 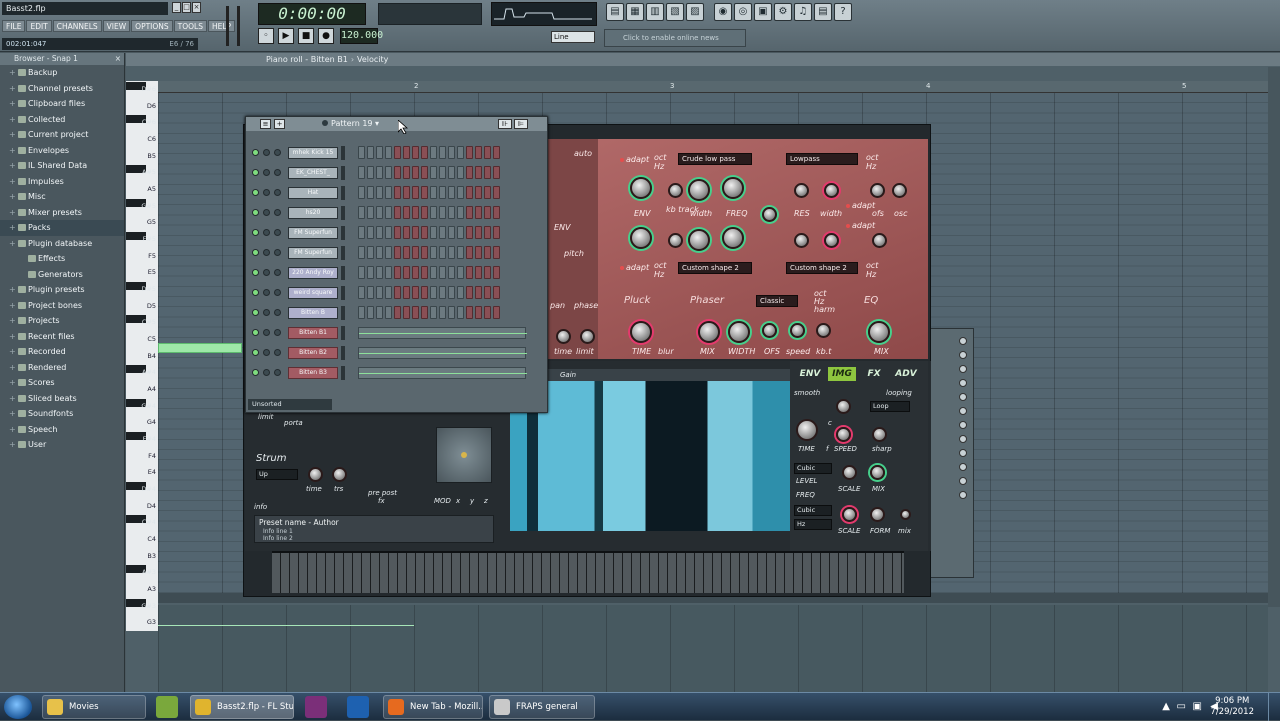 What do you see at coordinates (890, 406) in the screenshot?
I see `loop-mode-select: Loop` at bounding box center [890, 406].